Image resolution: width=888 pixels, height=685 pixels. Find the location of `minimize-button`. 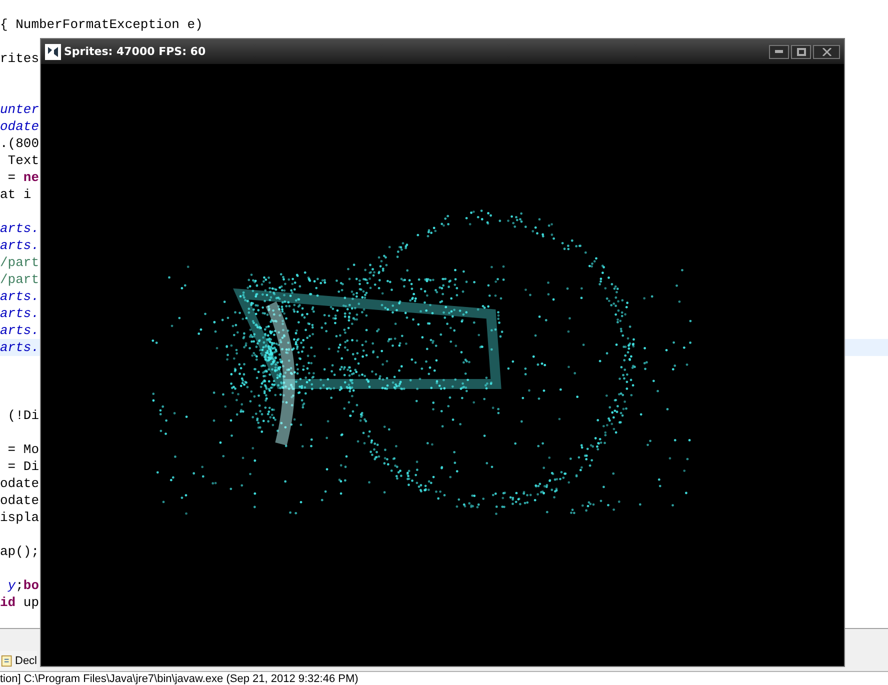

minimize-button is located at coordinates (779, 51).